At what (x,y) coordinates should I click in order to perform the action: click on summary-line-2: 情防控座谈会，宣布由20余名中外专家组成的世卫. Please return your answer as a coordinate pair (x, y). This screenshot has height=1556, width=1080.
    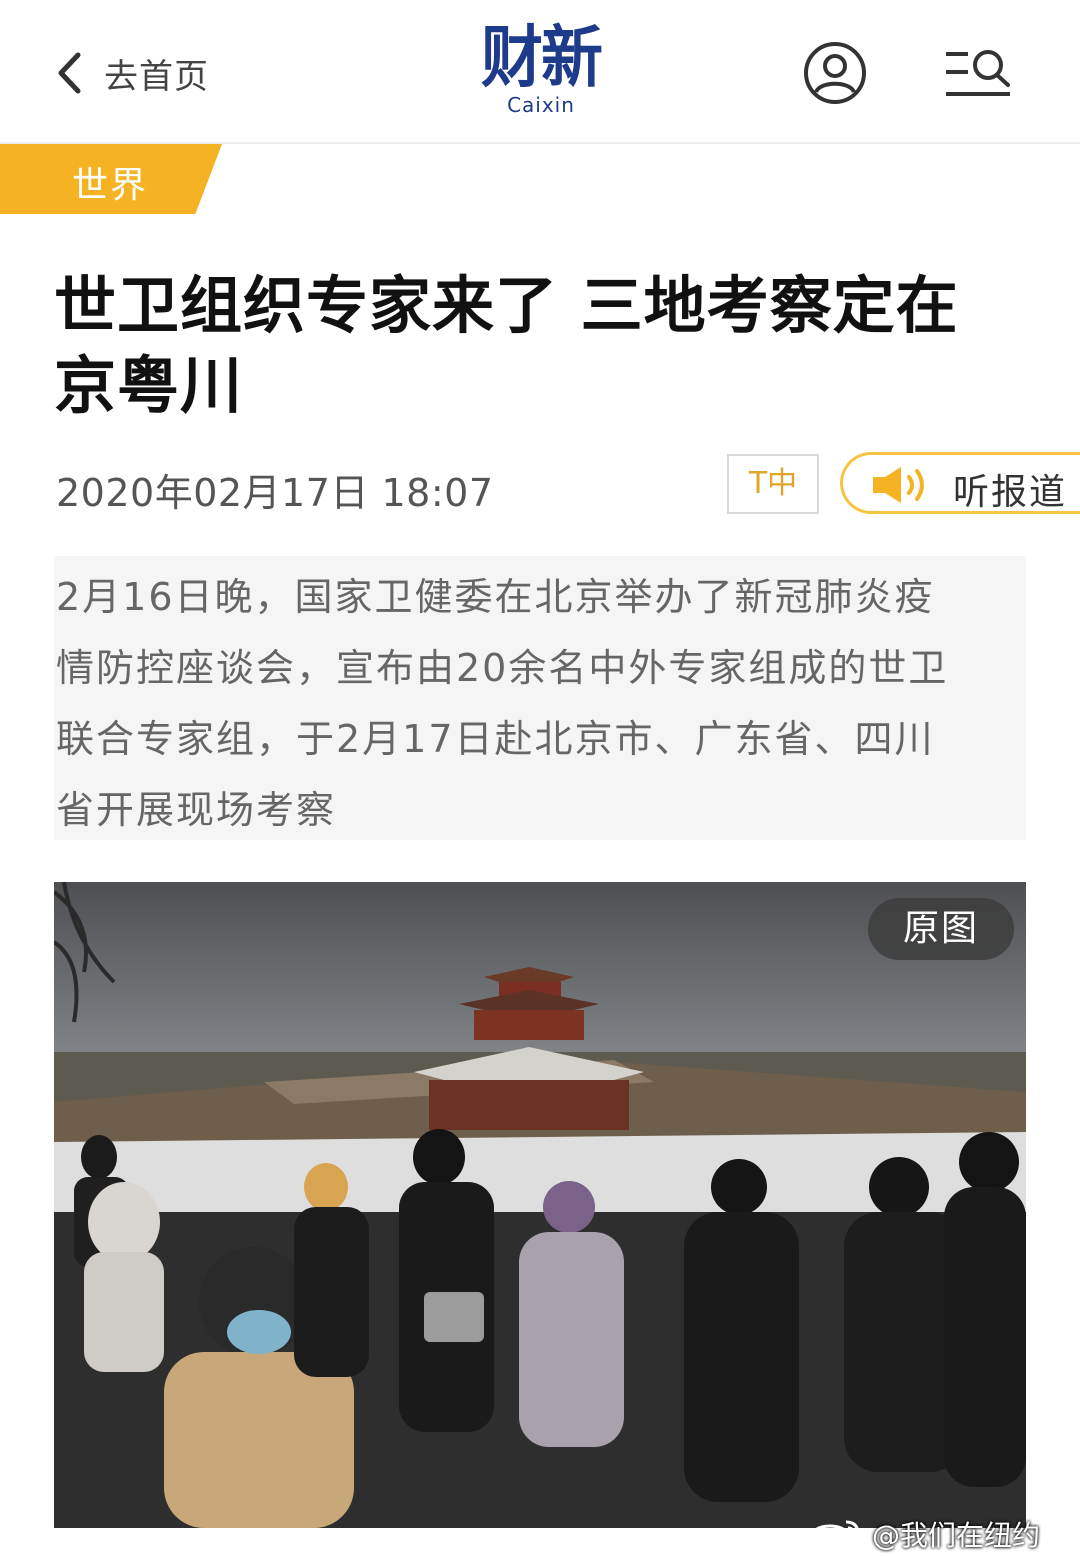
    Looking at the image, I should click on (502, 668).